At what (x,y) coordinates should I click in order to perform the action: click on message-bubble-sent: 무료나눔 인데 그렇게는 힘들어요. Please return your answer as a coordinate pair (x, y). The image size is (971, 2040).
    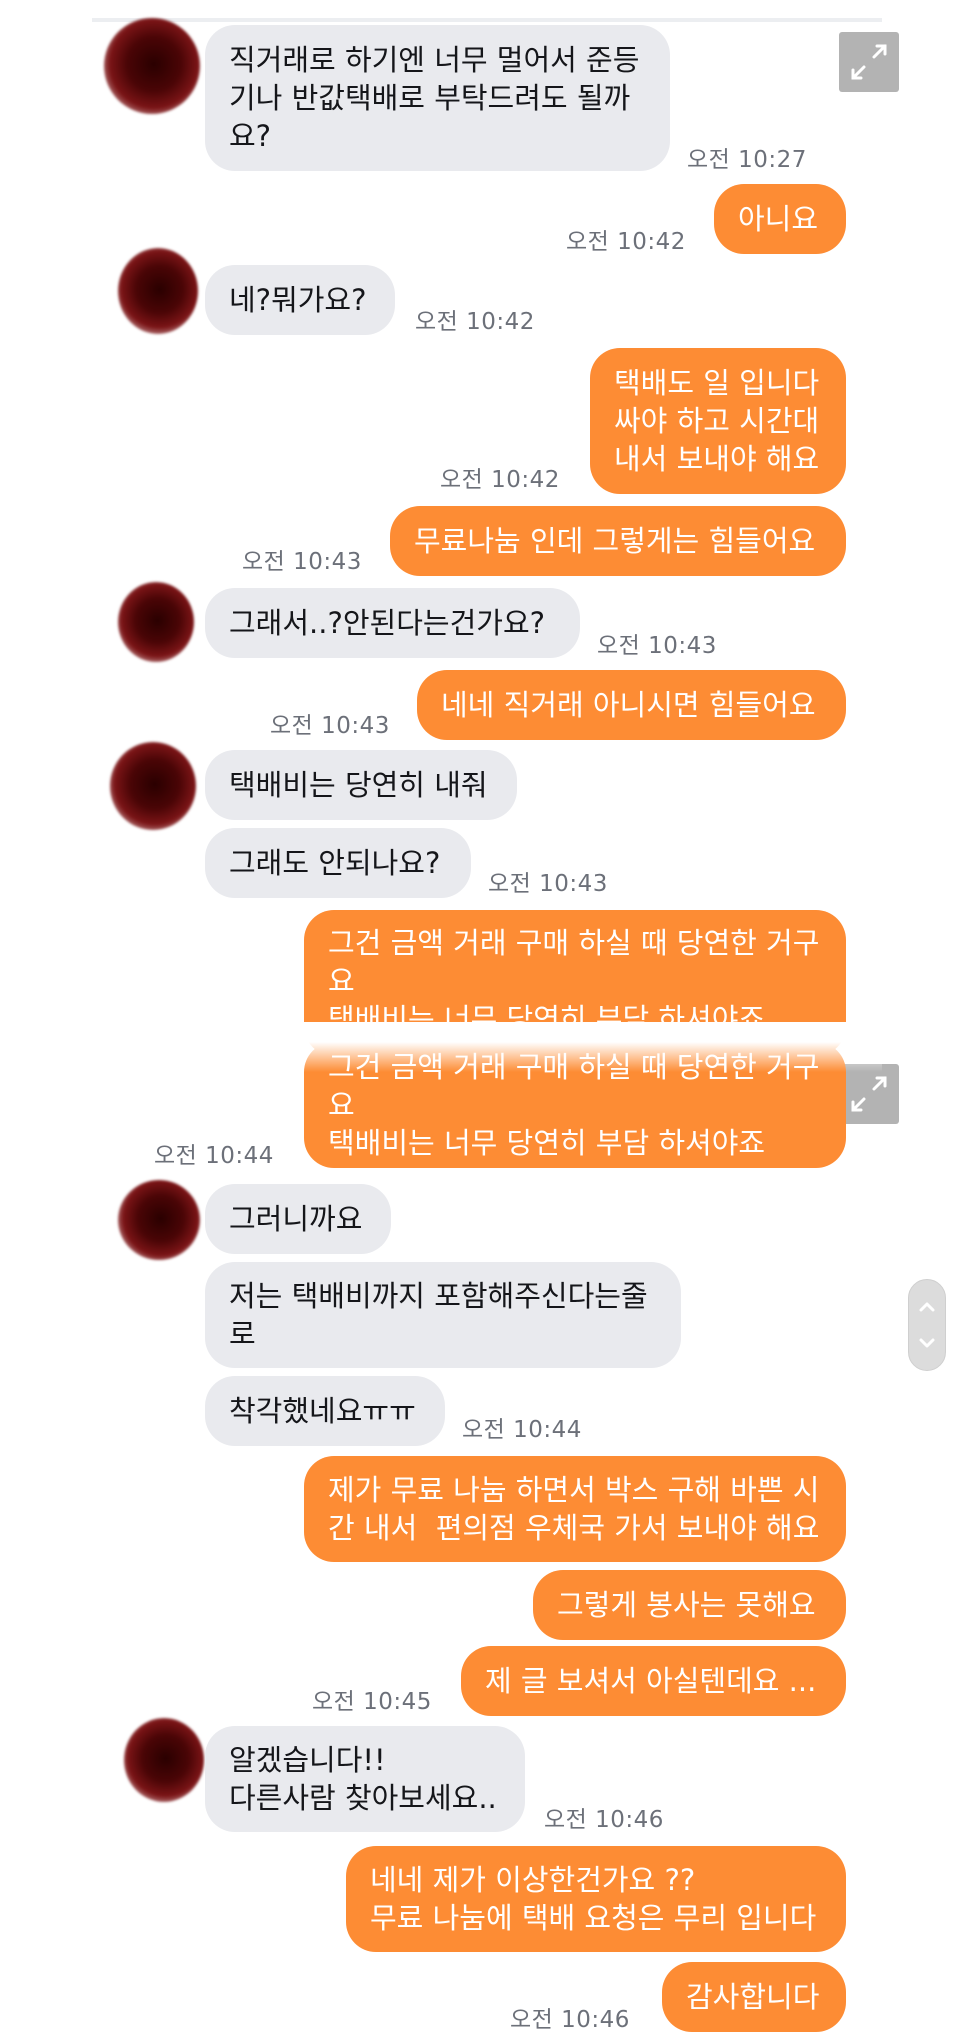
    Looking at the image, I should click on (618, 541).